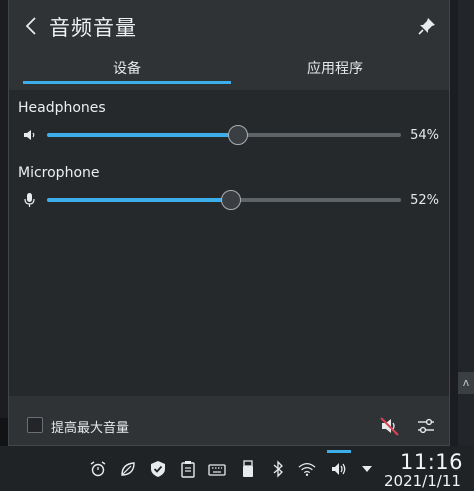  What do you see at coordinates (335, 71) in the screenshot?
I see `tab-applications: 应用程序` at bounding box center [335, 71].